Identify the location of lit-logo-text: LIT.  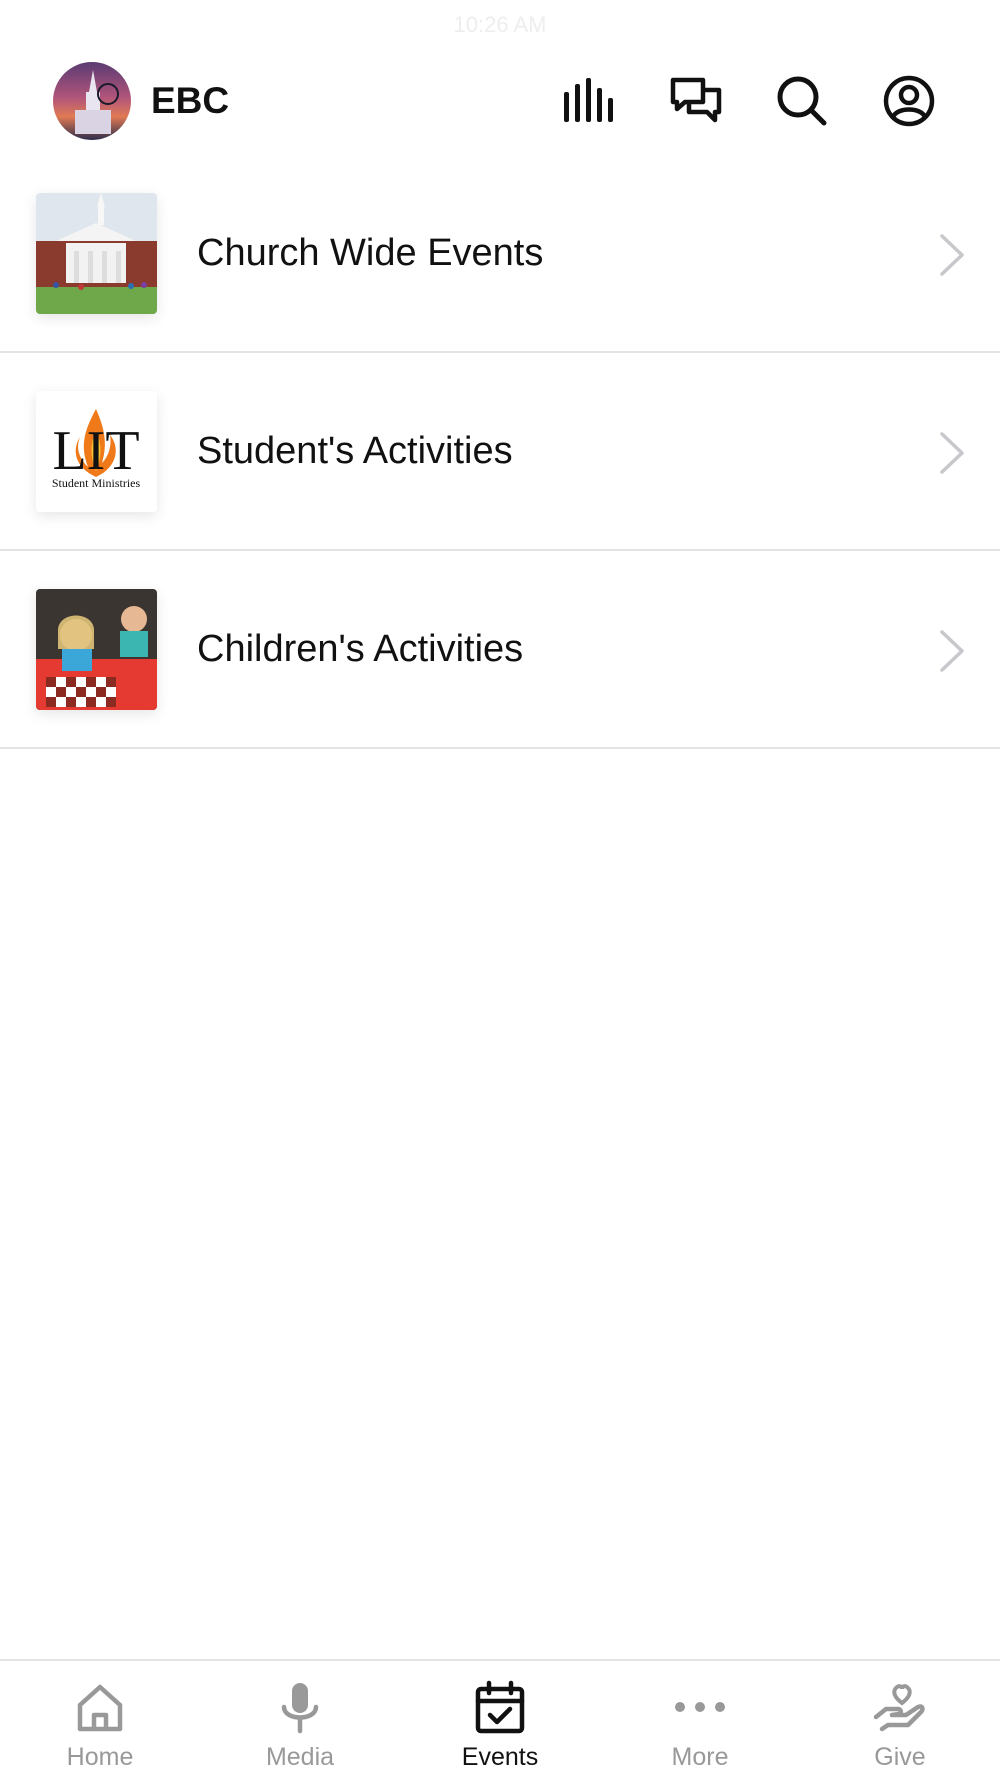
(95, 451).